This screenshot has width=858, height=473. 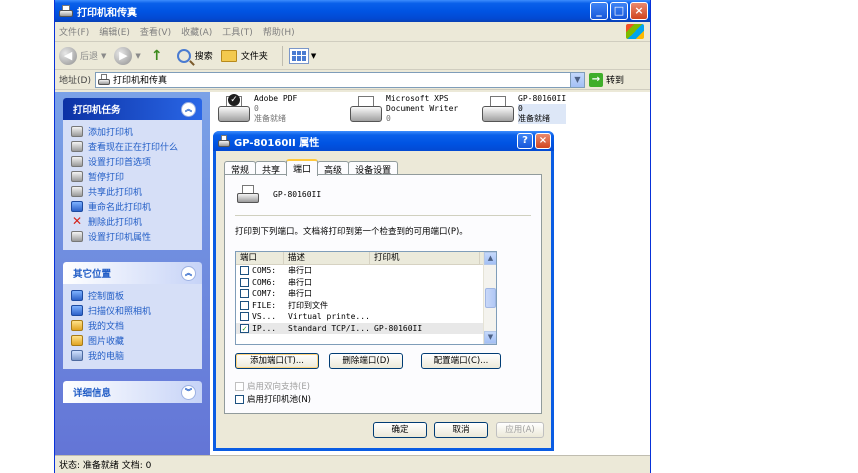 I want to click on address-dropdown-button: ▼, so click(x=576, y=79).